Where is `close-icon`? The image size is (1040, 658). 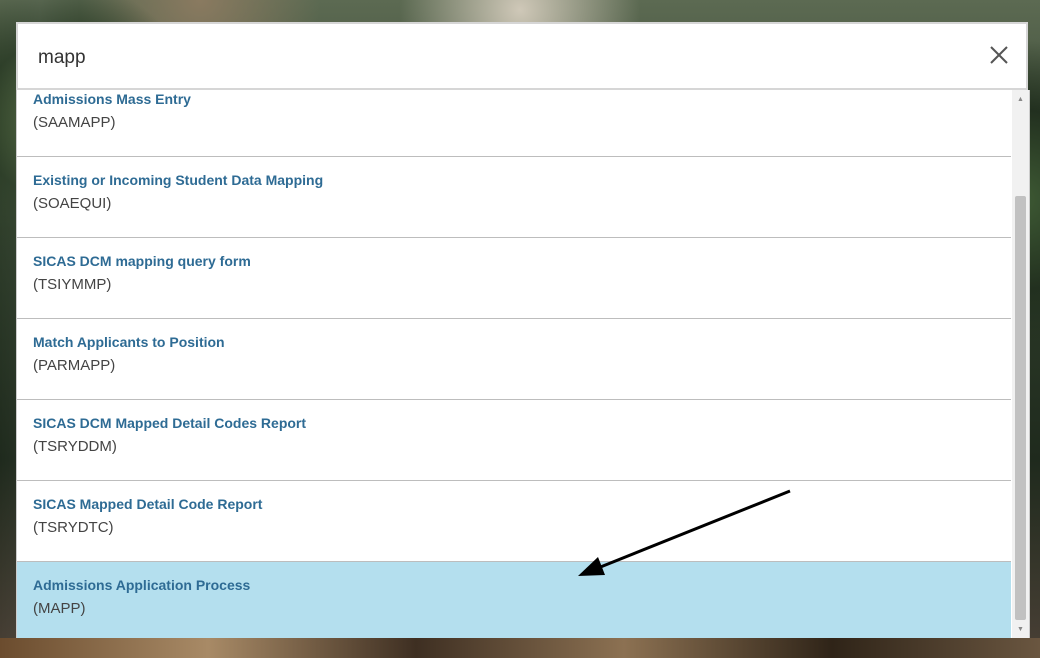 close-icon is located at coordinates (999, 55).